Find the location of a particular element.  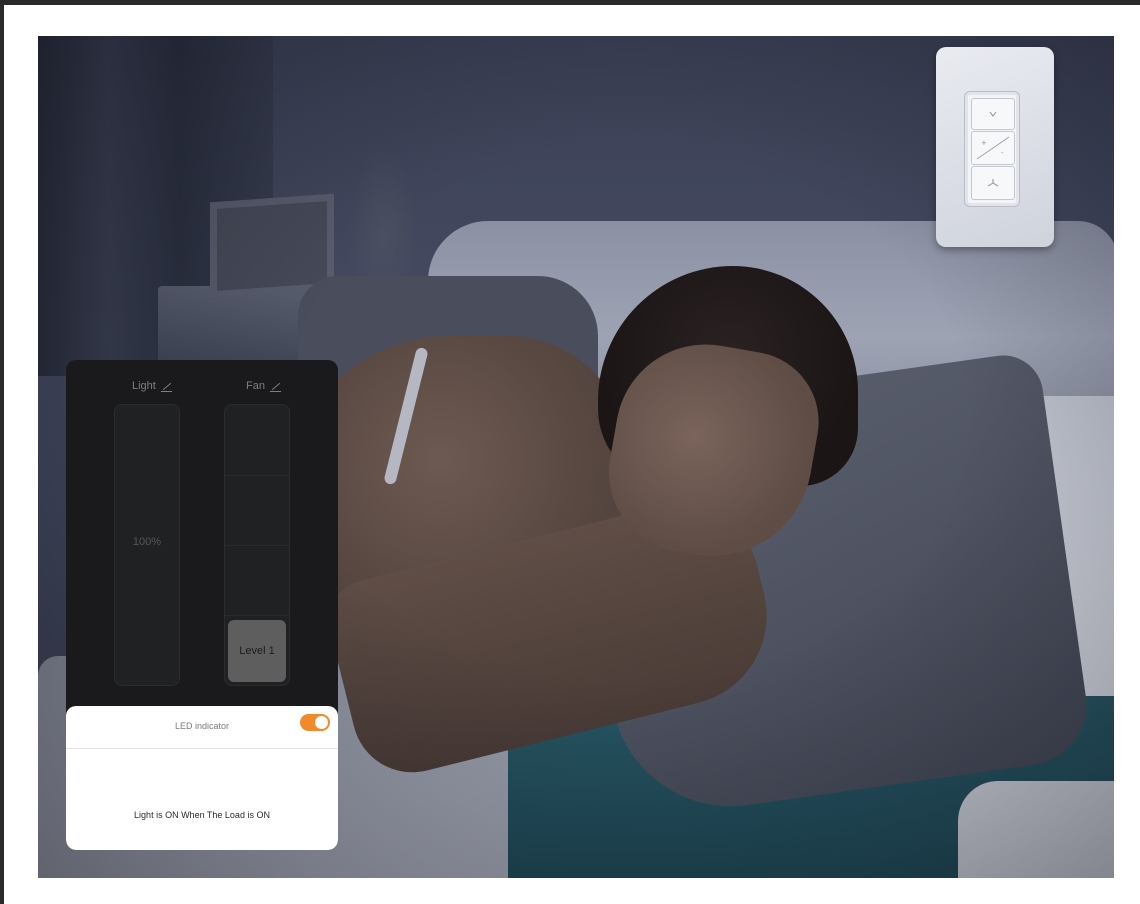

led-indicator-row: LED indicator is located at coordinates (202, 727).